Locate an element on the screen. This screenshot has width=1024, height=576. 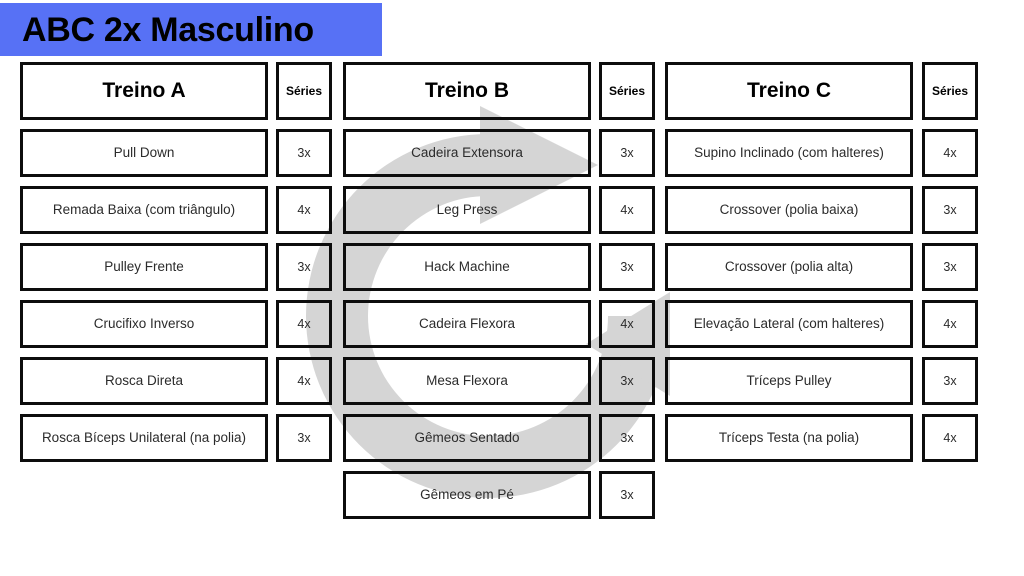
exercise-cell: Cadeira Flexora is located at coordinates (467, 324).